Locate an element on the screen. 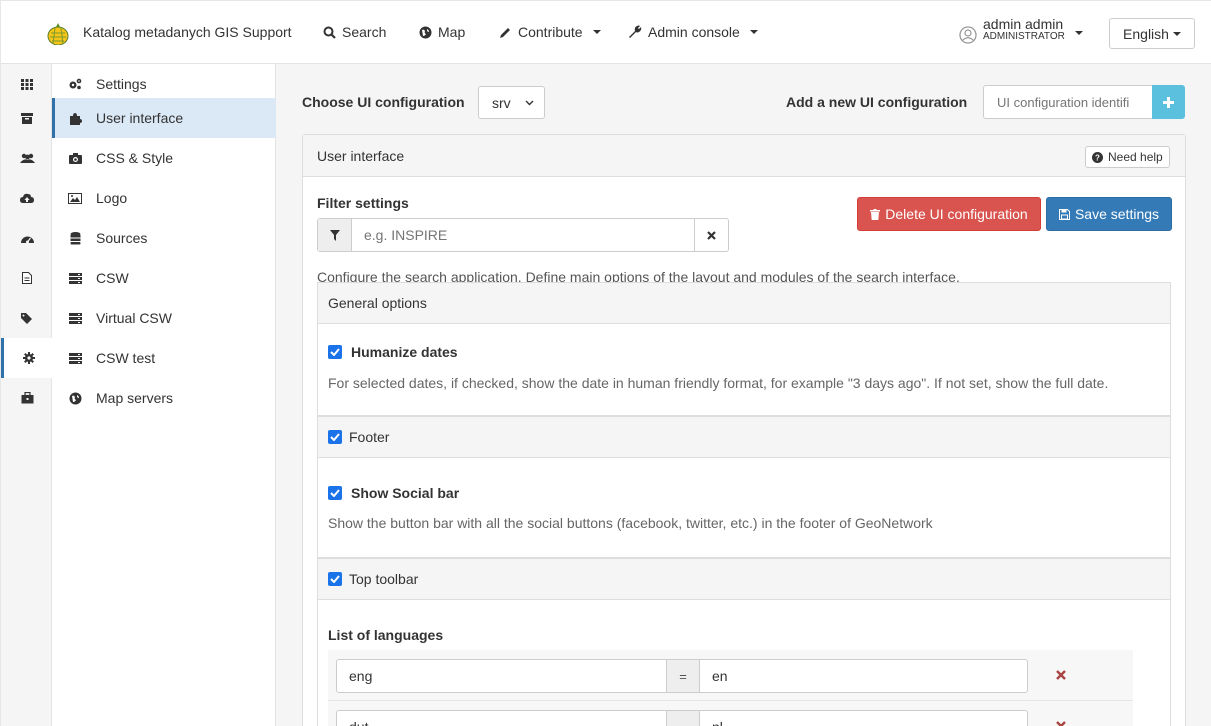 The image size is (1211, 726). brand-link: Katalog metadanych GIS Support is located at coordinates (187, 32).